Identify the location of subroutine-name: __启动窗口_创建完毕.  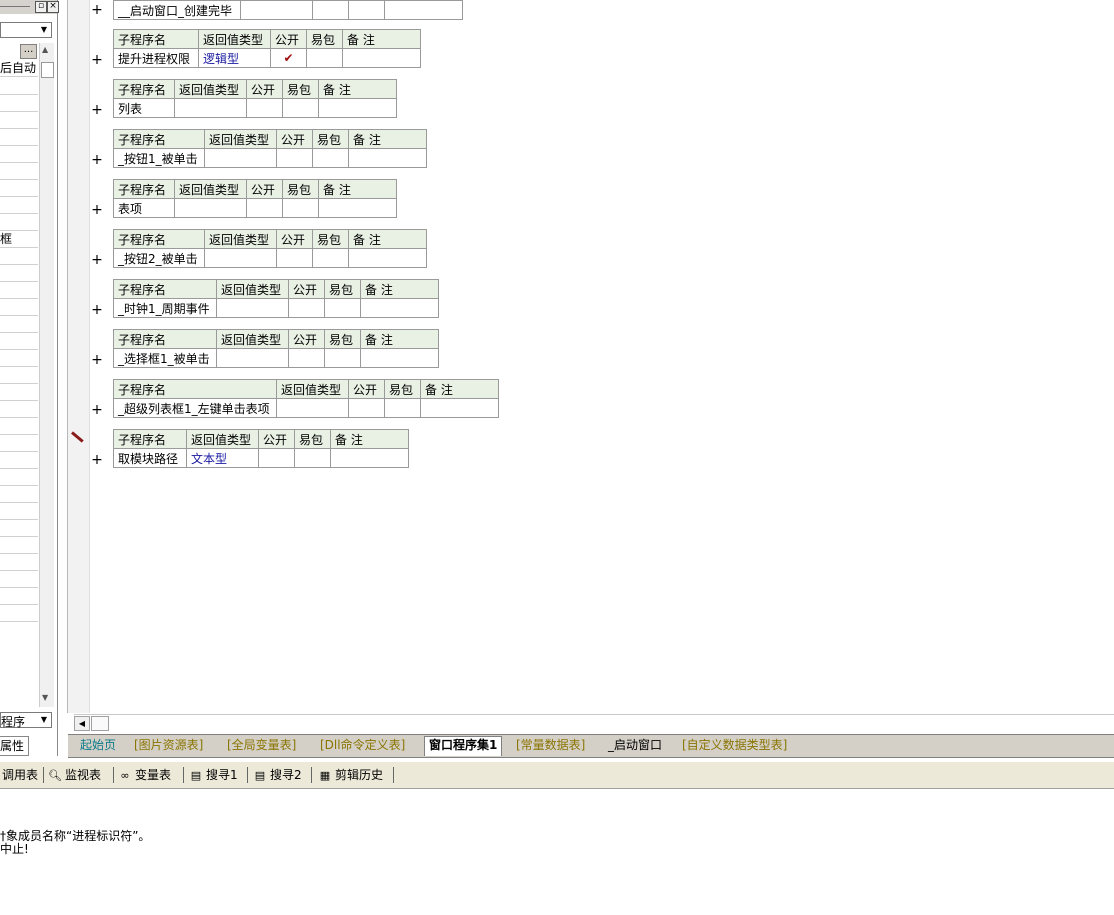
(177, 10).